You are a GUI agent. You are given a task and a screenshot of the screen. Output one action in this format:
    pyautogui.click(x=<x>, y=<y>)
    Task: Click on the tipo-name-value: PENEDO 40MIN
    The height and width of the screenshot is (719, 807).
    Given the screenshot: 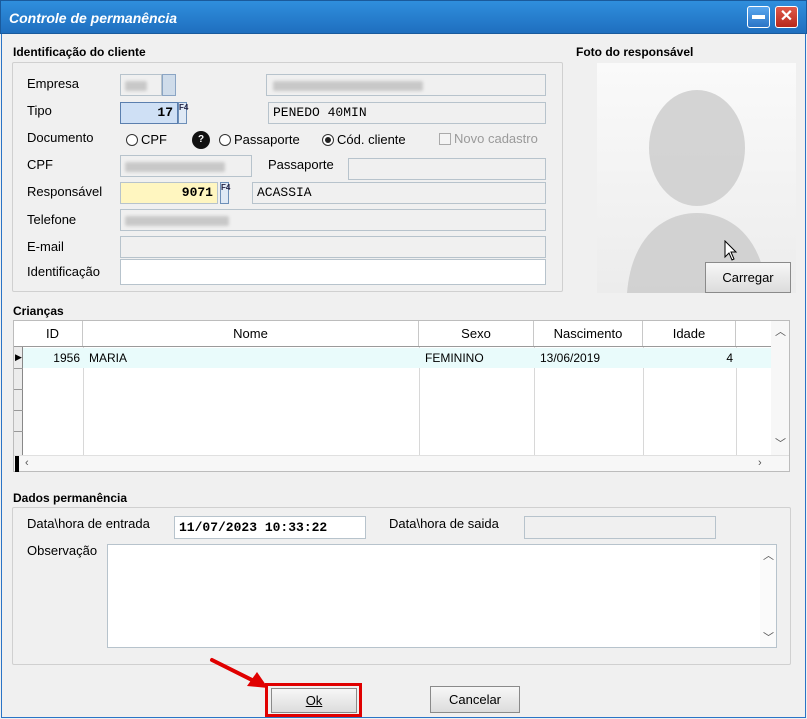 What is the action you would take?
    pyautogui.click(x=320, y=112)
    